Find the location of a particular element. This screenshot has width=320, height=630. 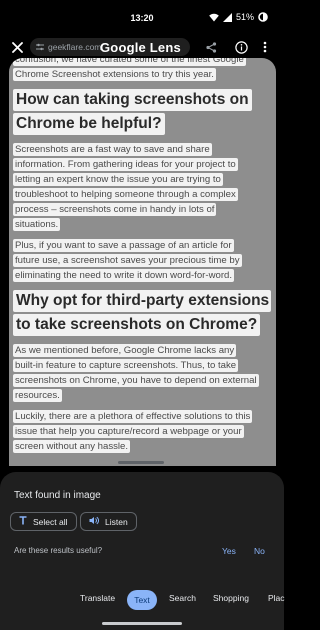

select-all-button: Select all is located at coordinates (43, 521).